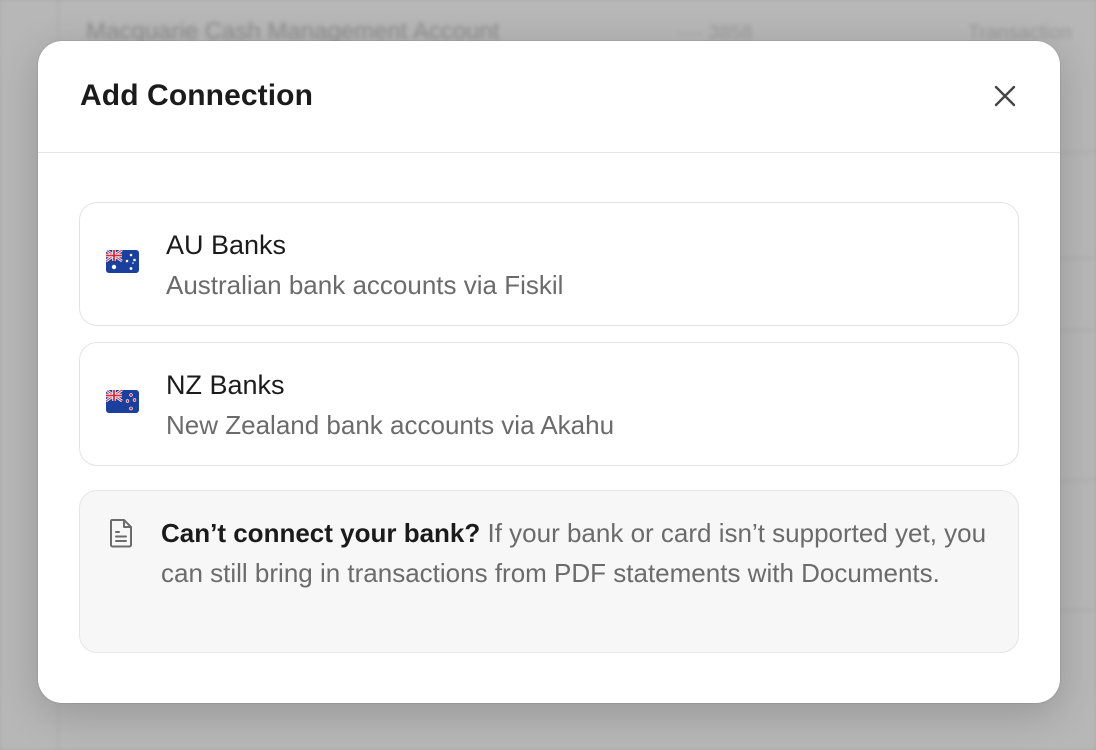 The height and width of the screenshot is (750, 1096). What do you see at coordinates (549, 97) in the screenshot?
I see `dialog-header: Add Connection` at bounding box center [549, 97].